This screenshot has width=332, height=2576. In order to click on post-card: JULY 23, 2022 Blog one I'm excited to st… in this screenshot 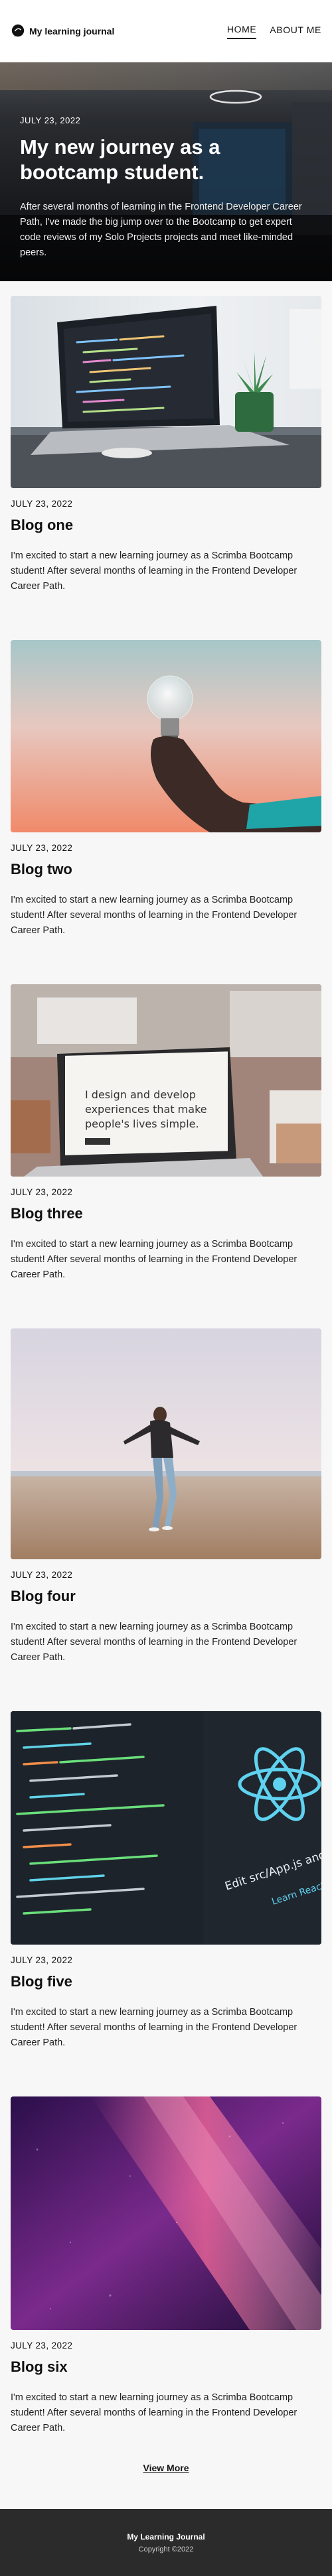, I will do `click(166, 445)`.